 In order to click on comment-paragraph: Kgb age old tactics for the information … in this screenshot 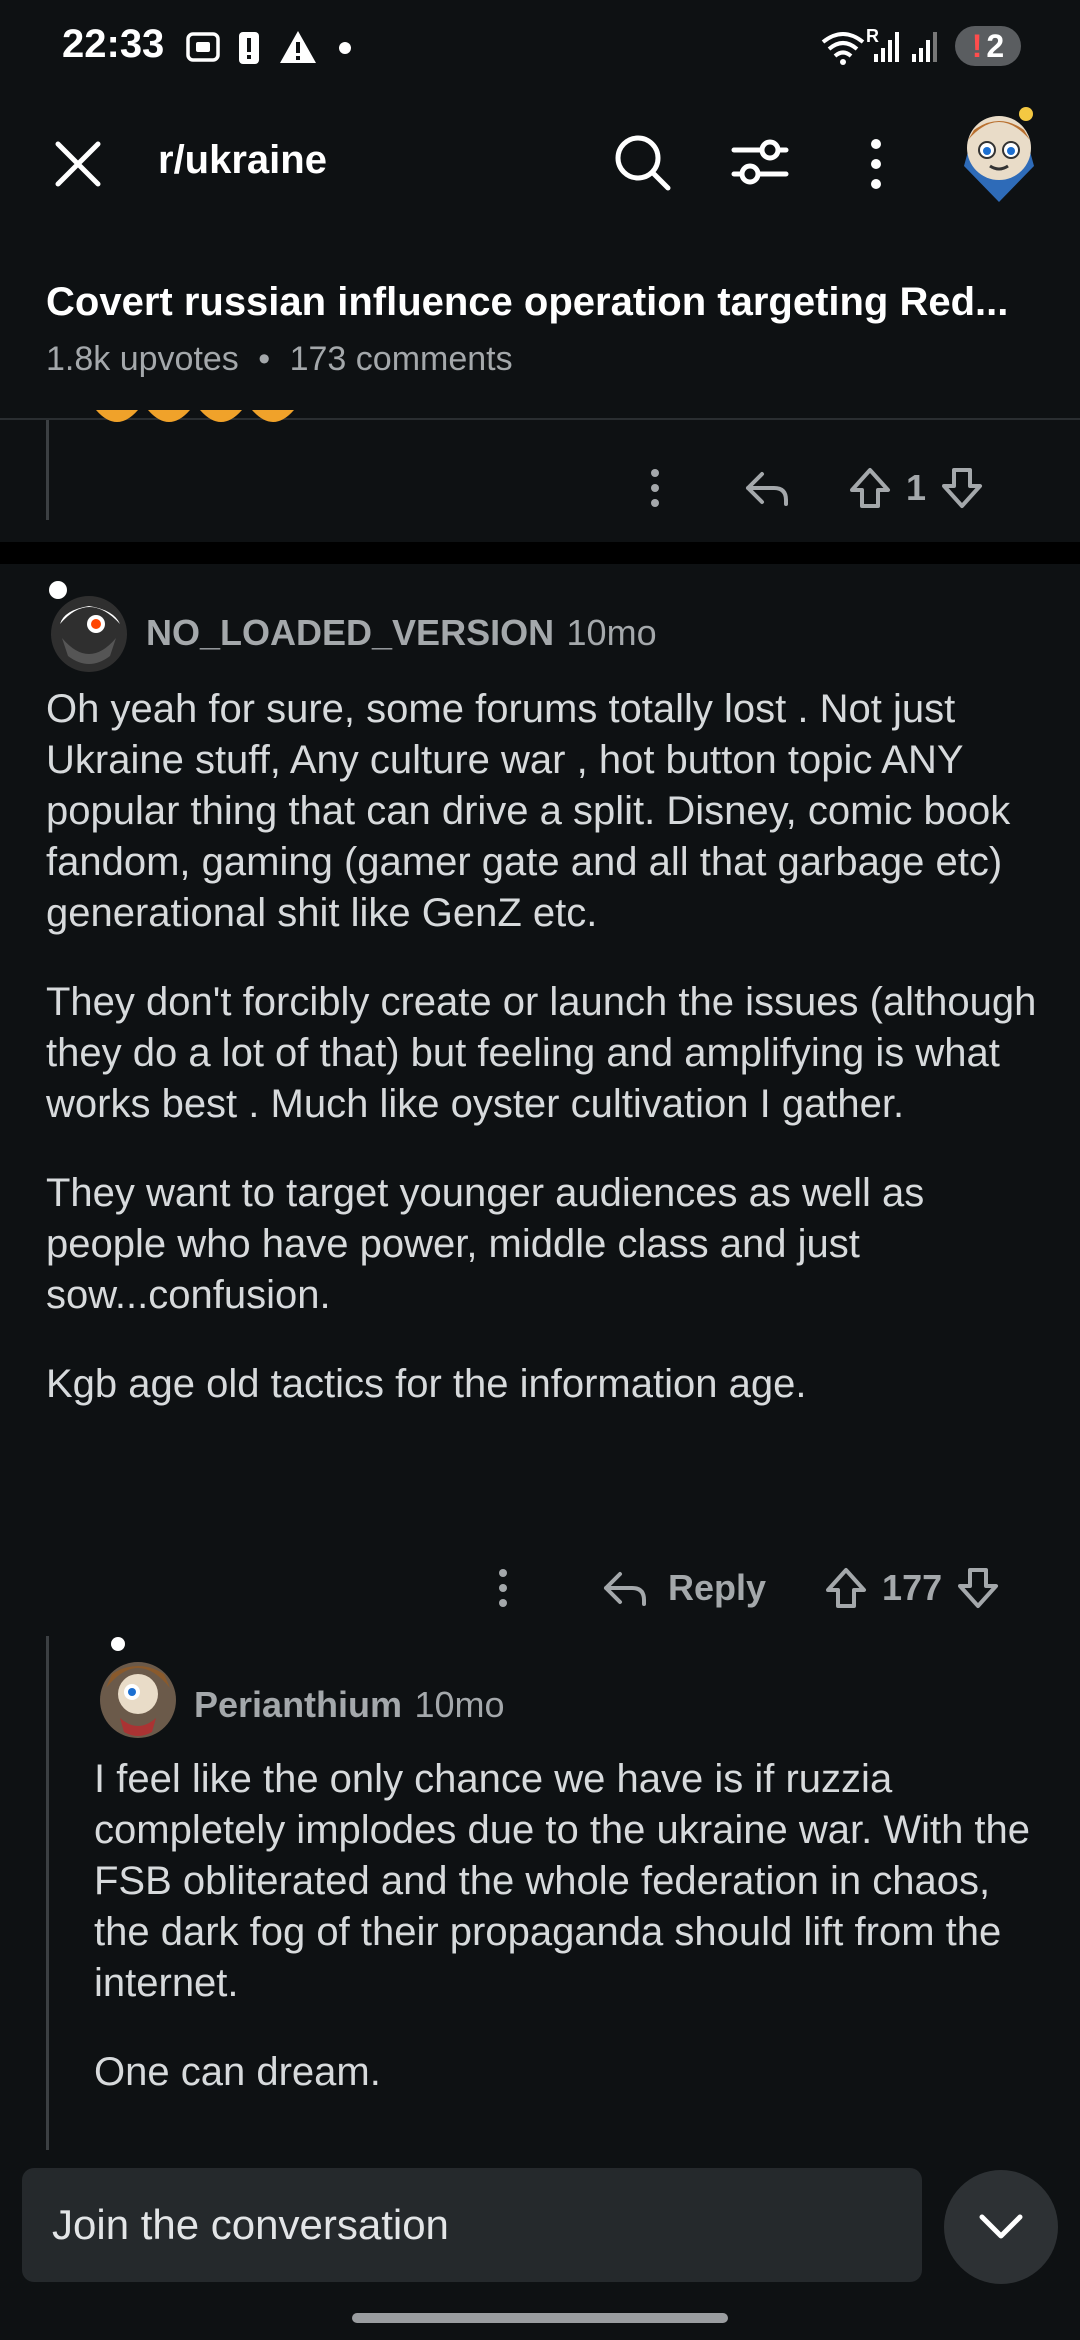, I will do `click(426, 1384)`.